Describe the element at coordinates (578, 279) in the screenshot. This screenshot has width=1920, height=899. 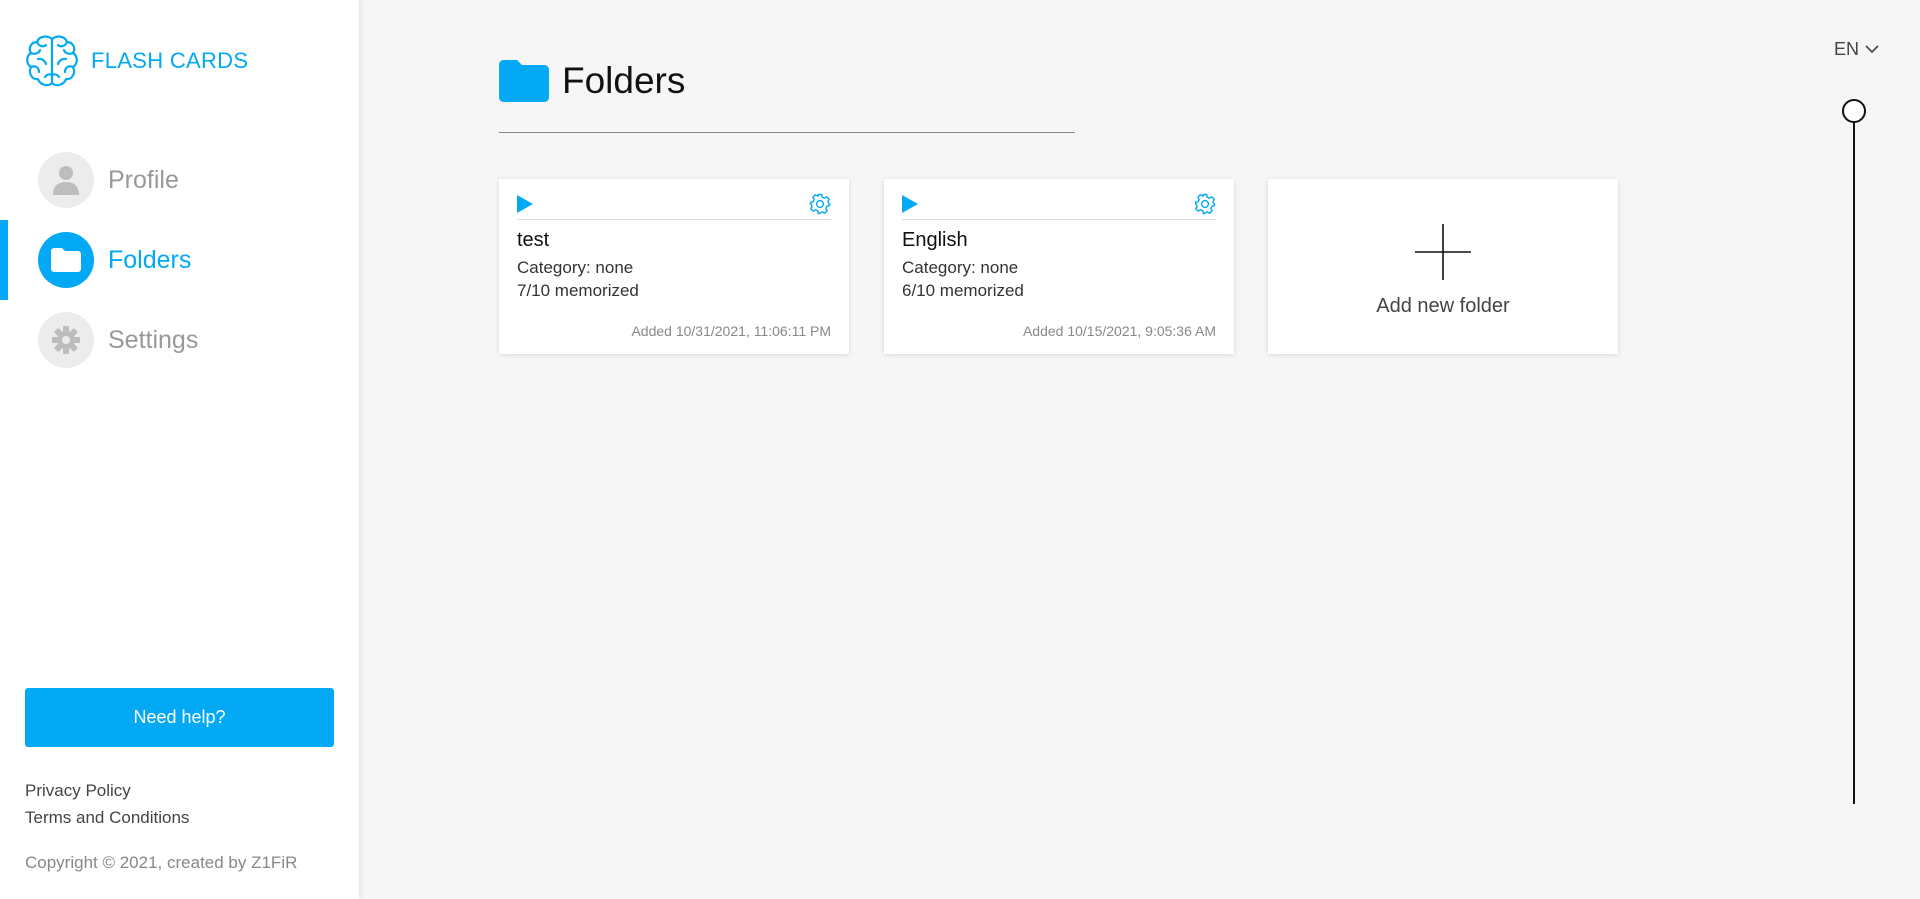
I see `folder-meta: Category: none 7/10 memorized` at that location.